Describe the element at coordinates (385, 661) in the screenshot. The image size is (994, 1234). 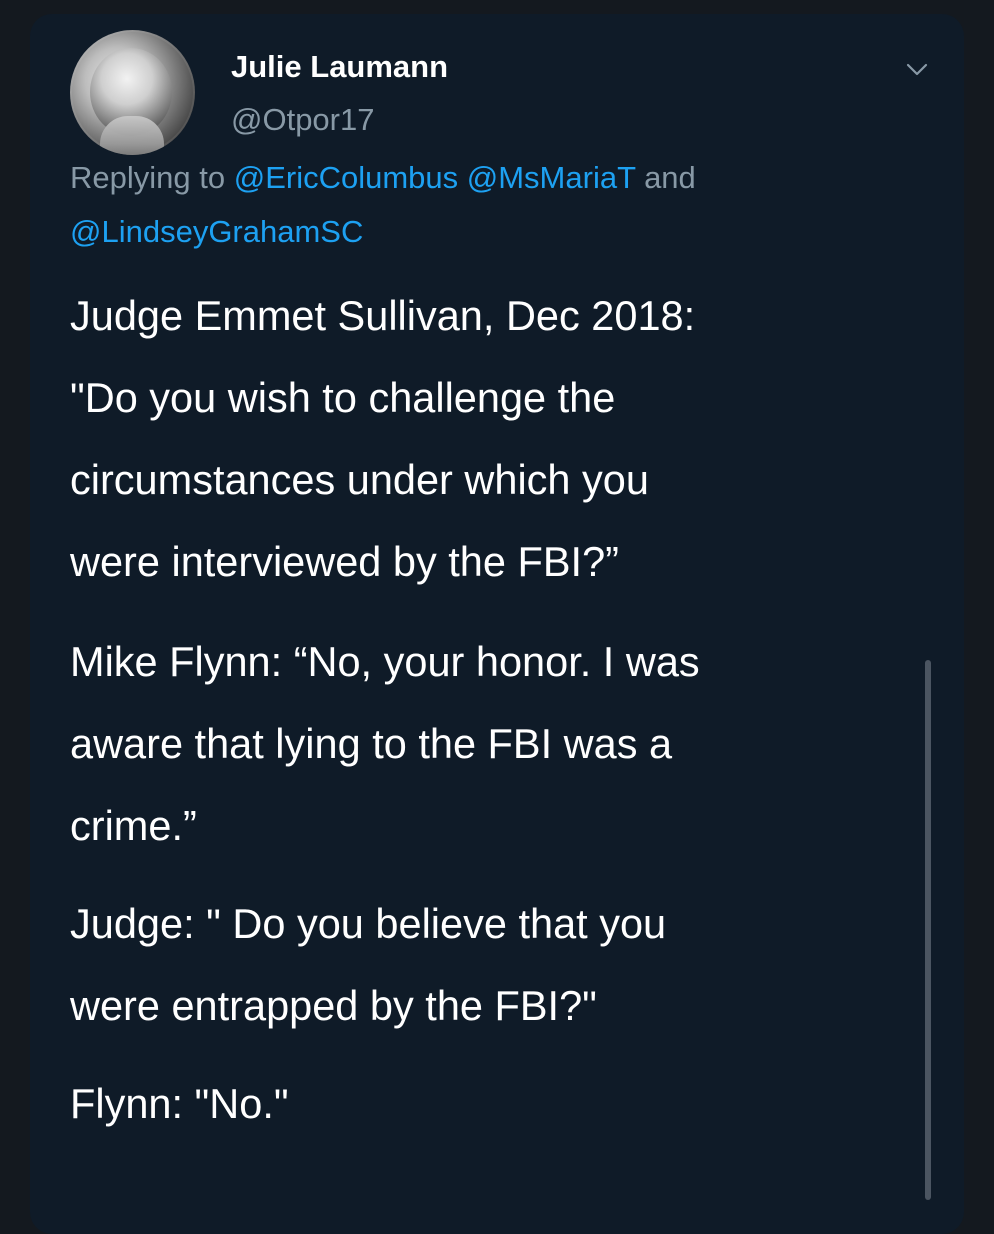
I see `tweet-text-line: Mike Flynn: “No, your honor. I was` at that location.